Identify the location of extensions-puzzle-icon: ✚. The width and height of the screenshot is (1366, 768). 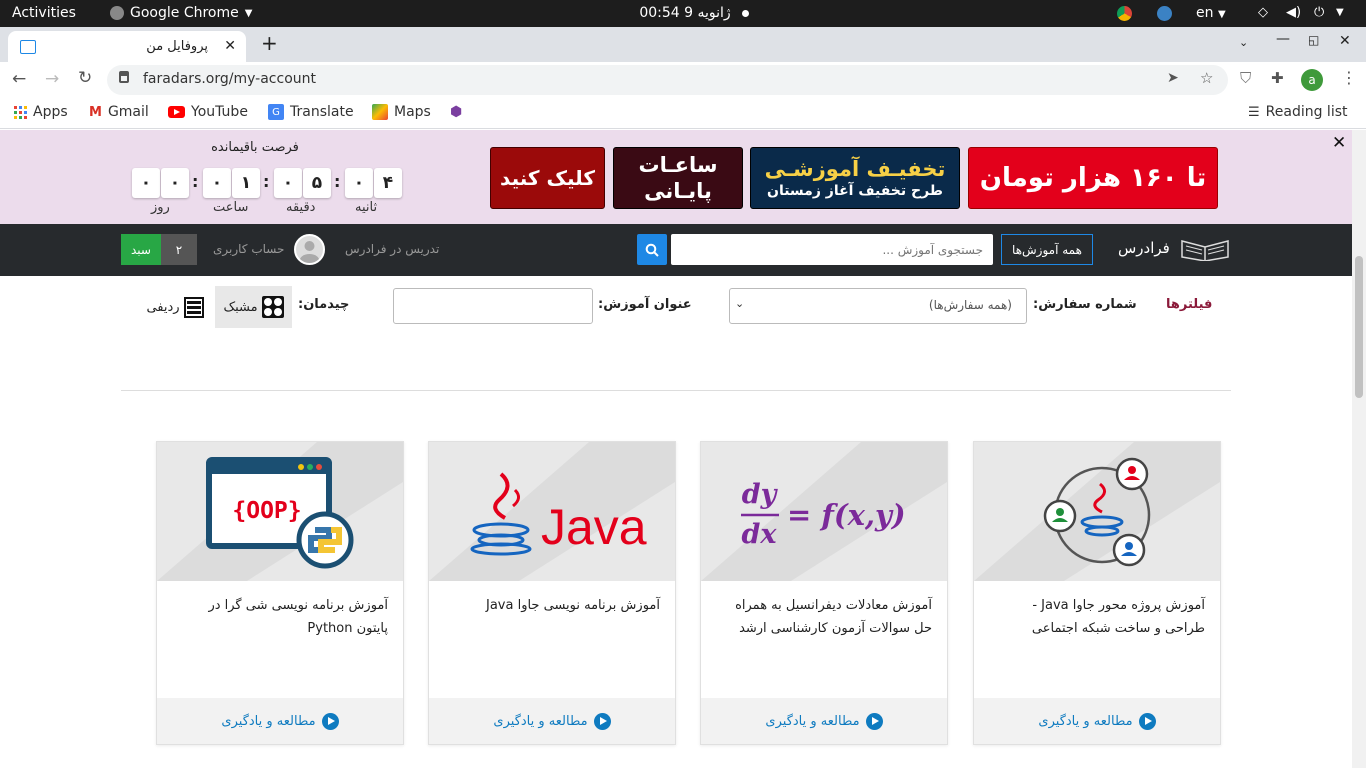
(1277, 78).